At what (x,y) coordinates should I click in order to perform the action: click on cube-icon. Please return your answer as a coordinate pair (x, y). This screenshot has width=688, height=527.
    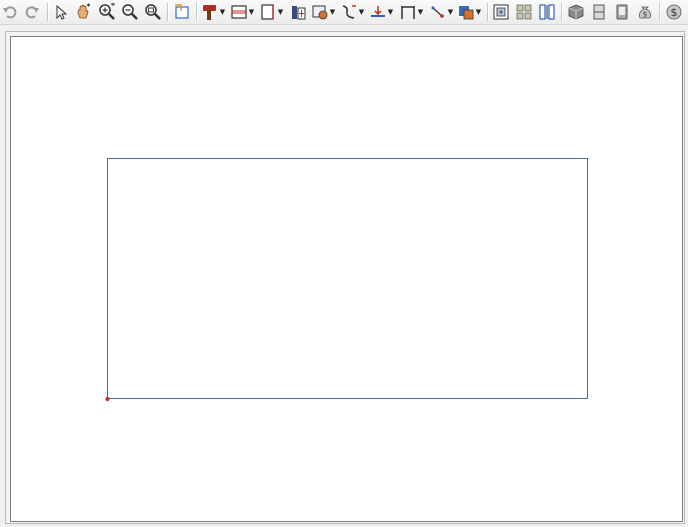
    Looking at the image, I should click on (576, 12).